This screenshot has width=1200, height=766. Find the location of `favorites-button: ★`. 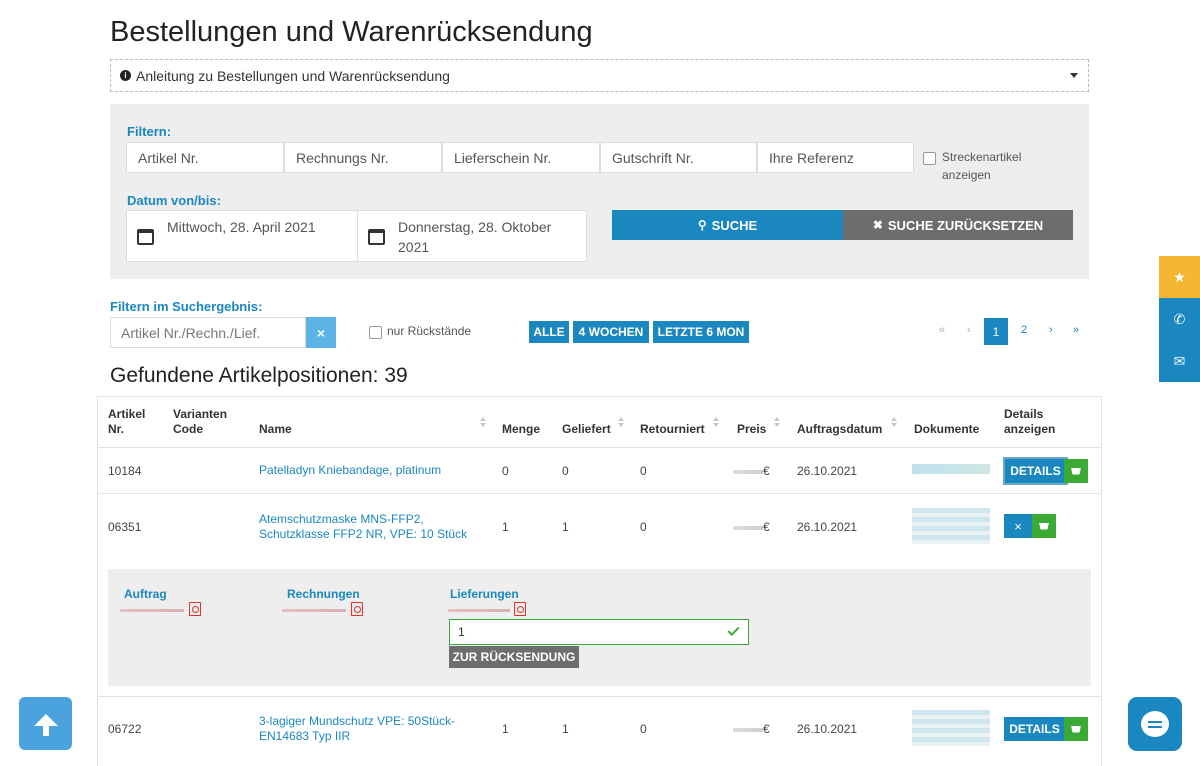

favorites-button: ★ is located at coordinates (1179, 277).